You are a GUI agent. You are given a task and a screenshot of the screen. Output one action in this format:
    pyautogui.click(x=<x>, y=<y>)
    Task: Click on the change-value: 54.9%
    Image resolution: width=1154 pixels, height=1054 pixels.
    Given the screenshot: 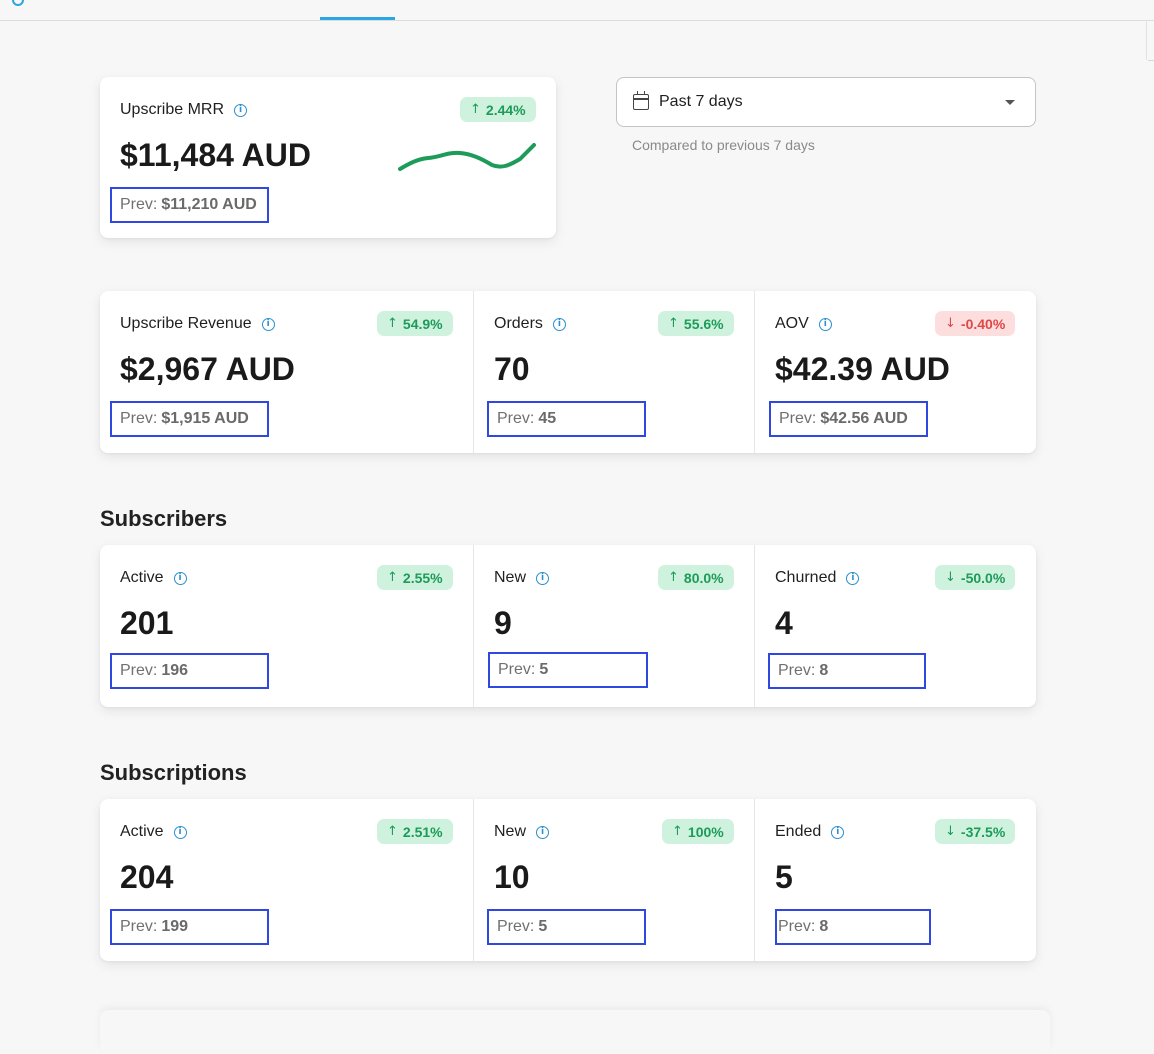 What is the action you would take?
    pyautogui.click(x=422, y=323)
    